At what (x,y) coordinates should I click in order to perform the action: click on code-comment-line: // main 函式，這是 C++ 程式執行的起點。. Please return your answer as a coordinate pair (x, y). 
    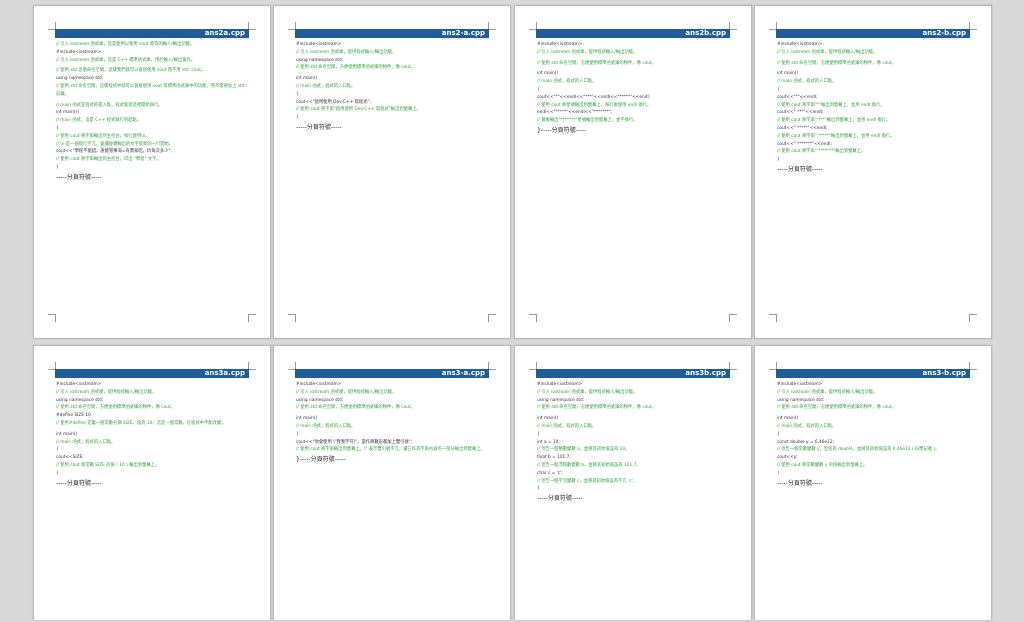
    Looking at the image, I should click on (99, 121).